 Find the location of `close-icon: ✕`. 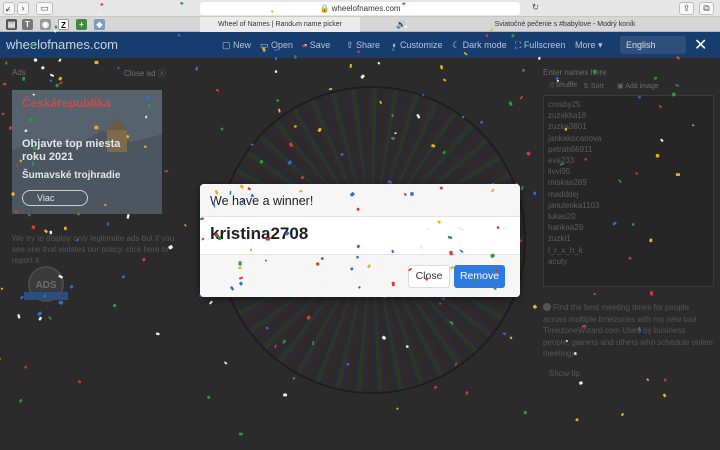

close-icon: ✕ is located at coordinates (700, 45).